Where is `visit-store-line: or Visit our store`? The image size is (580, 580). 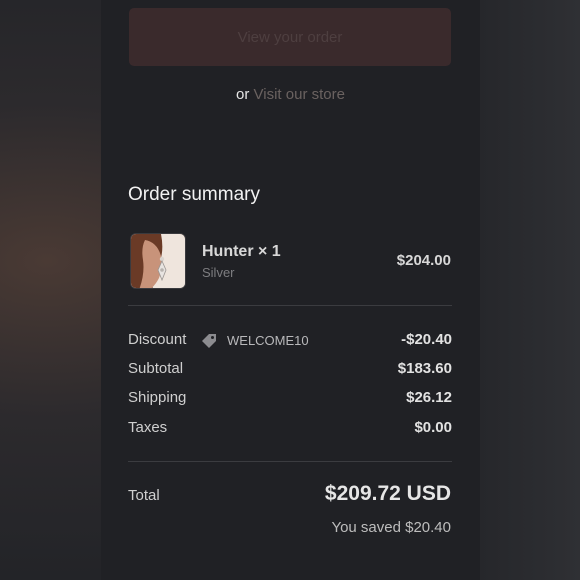
visit-store-line: or Visit our store is located at coordinates (290, 94).